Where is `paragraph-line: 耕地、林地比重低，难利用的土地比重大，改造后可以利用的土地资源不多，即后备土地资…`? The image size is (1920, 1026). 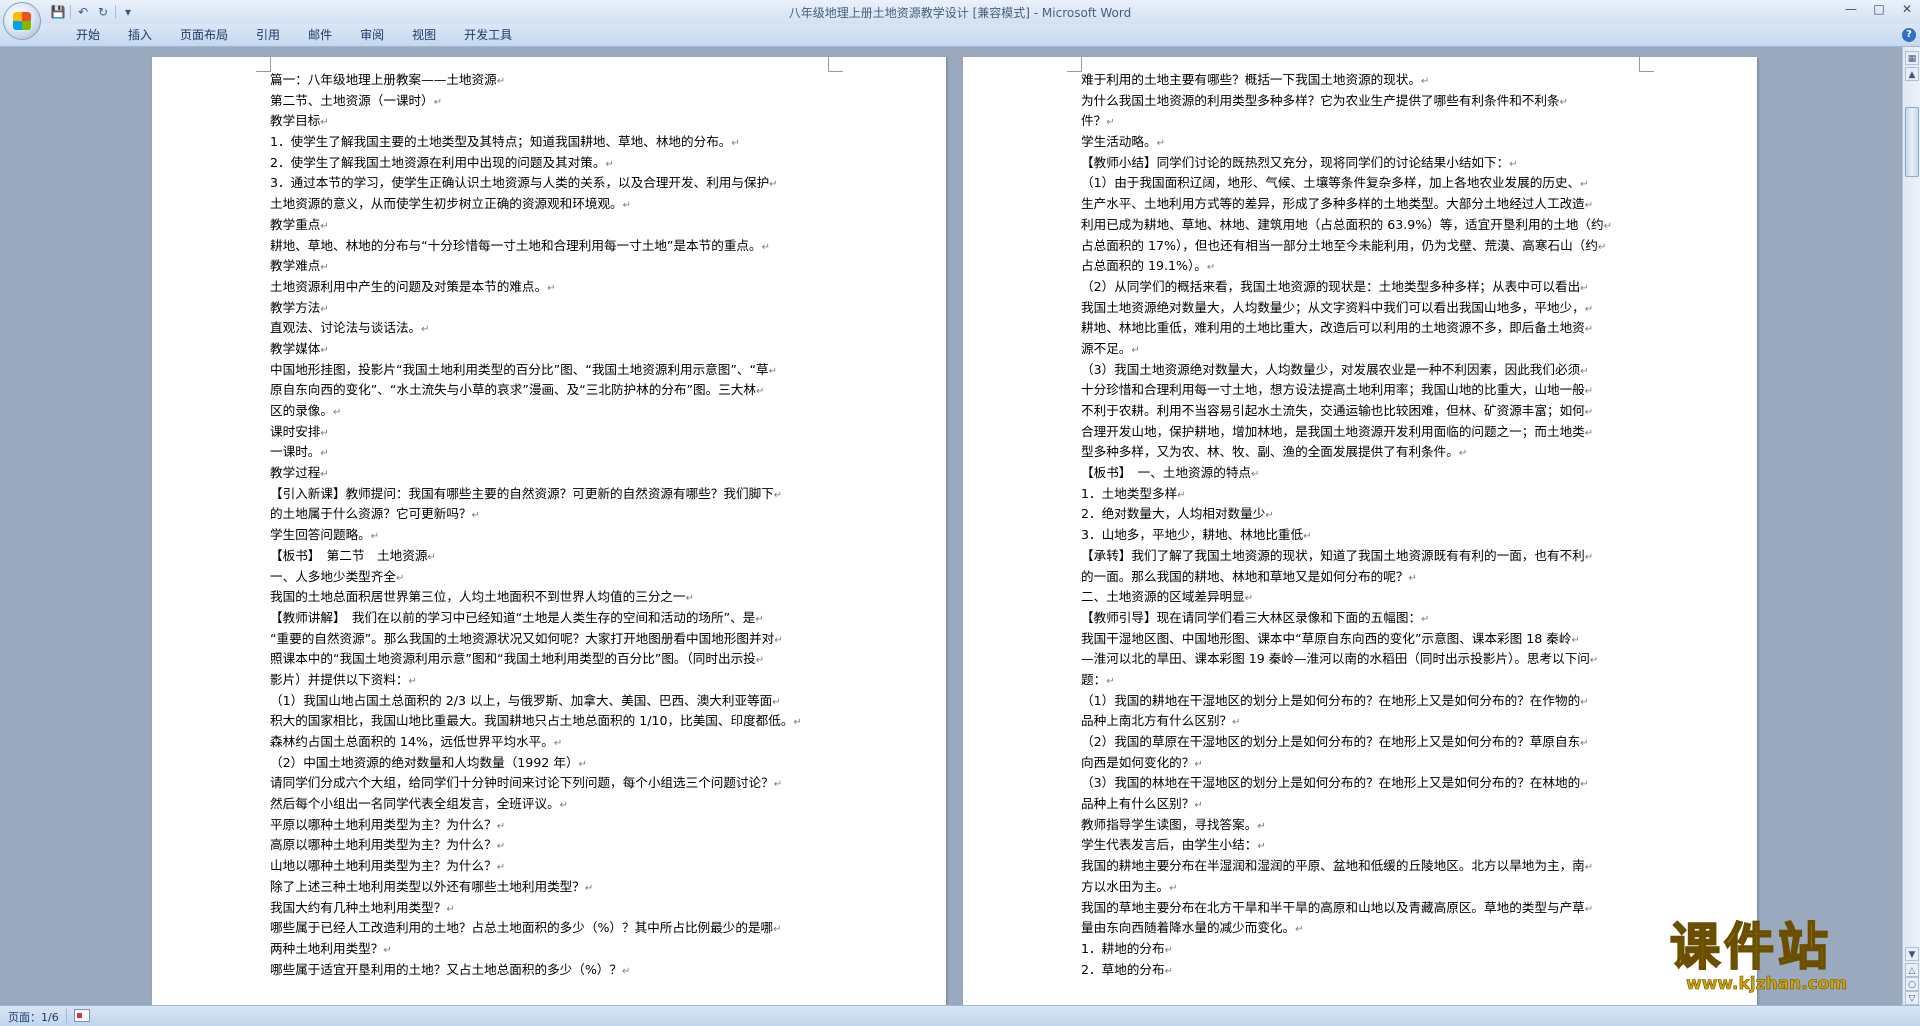
paragraph-line: 耕地、林地比重低，难利用的土地比重大，改造后可以利用的土地资源不多，即后备土地资… is located at coordinates (1361, 328).